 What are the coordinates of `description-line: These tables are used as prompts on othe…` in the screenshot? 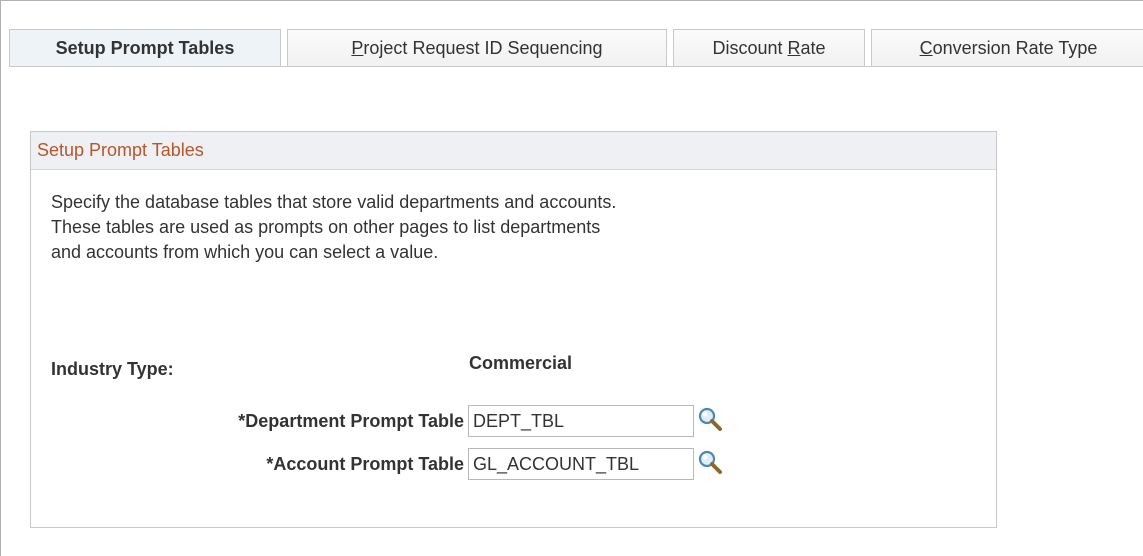 It's located at (326, 227).